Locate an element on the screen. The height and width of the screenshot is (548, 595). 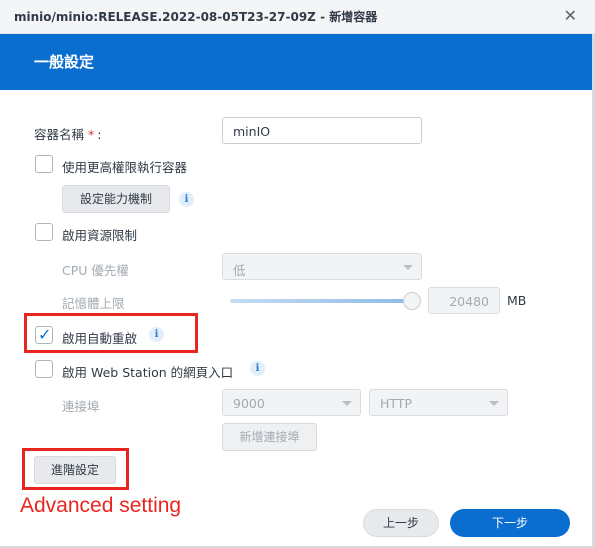
memory-slider-track is located at coordinates (320, 301).